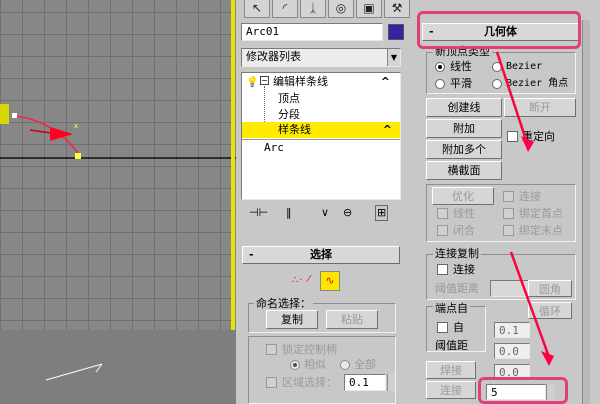 This screenshot has width=600, height=404. What do you see at coordinates (321, 255) in the screenshot?
I see `selection-rollout-header: - 选择` at bounding box center [321, 255].